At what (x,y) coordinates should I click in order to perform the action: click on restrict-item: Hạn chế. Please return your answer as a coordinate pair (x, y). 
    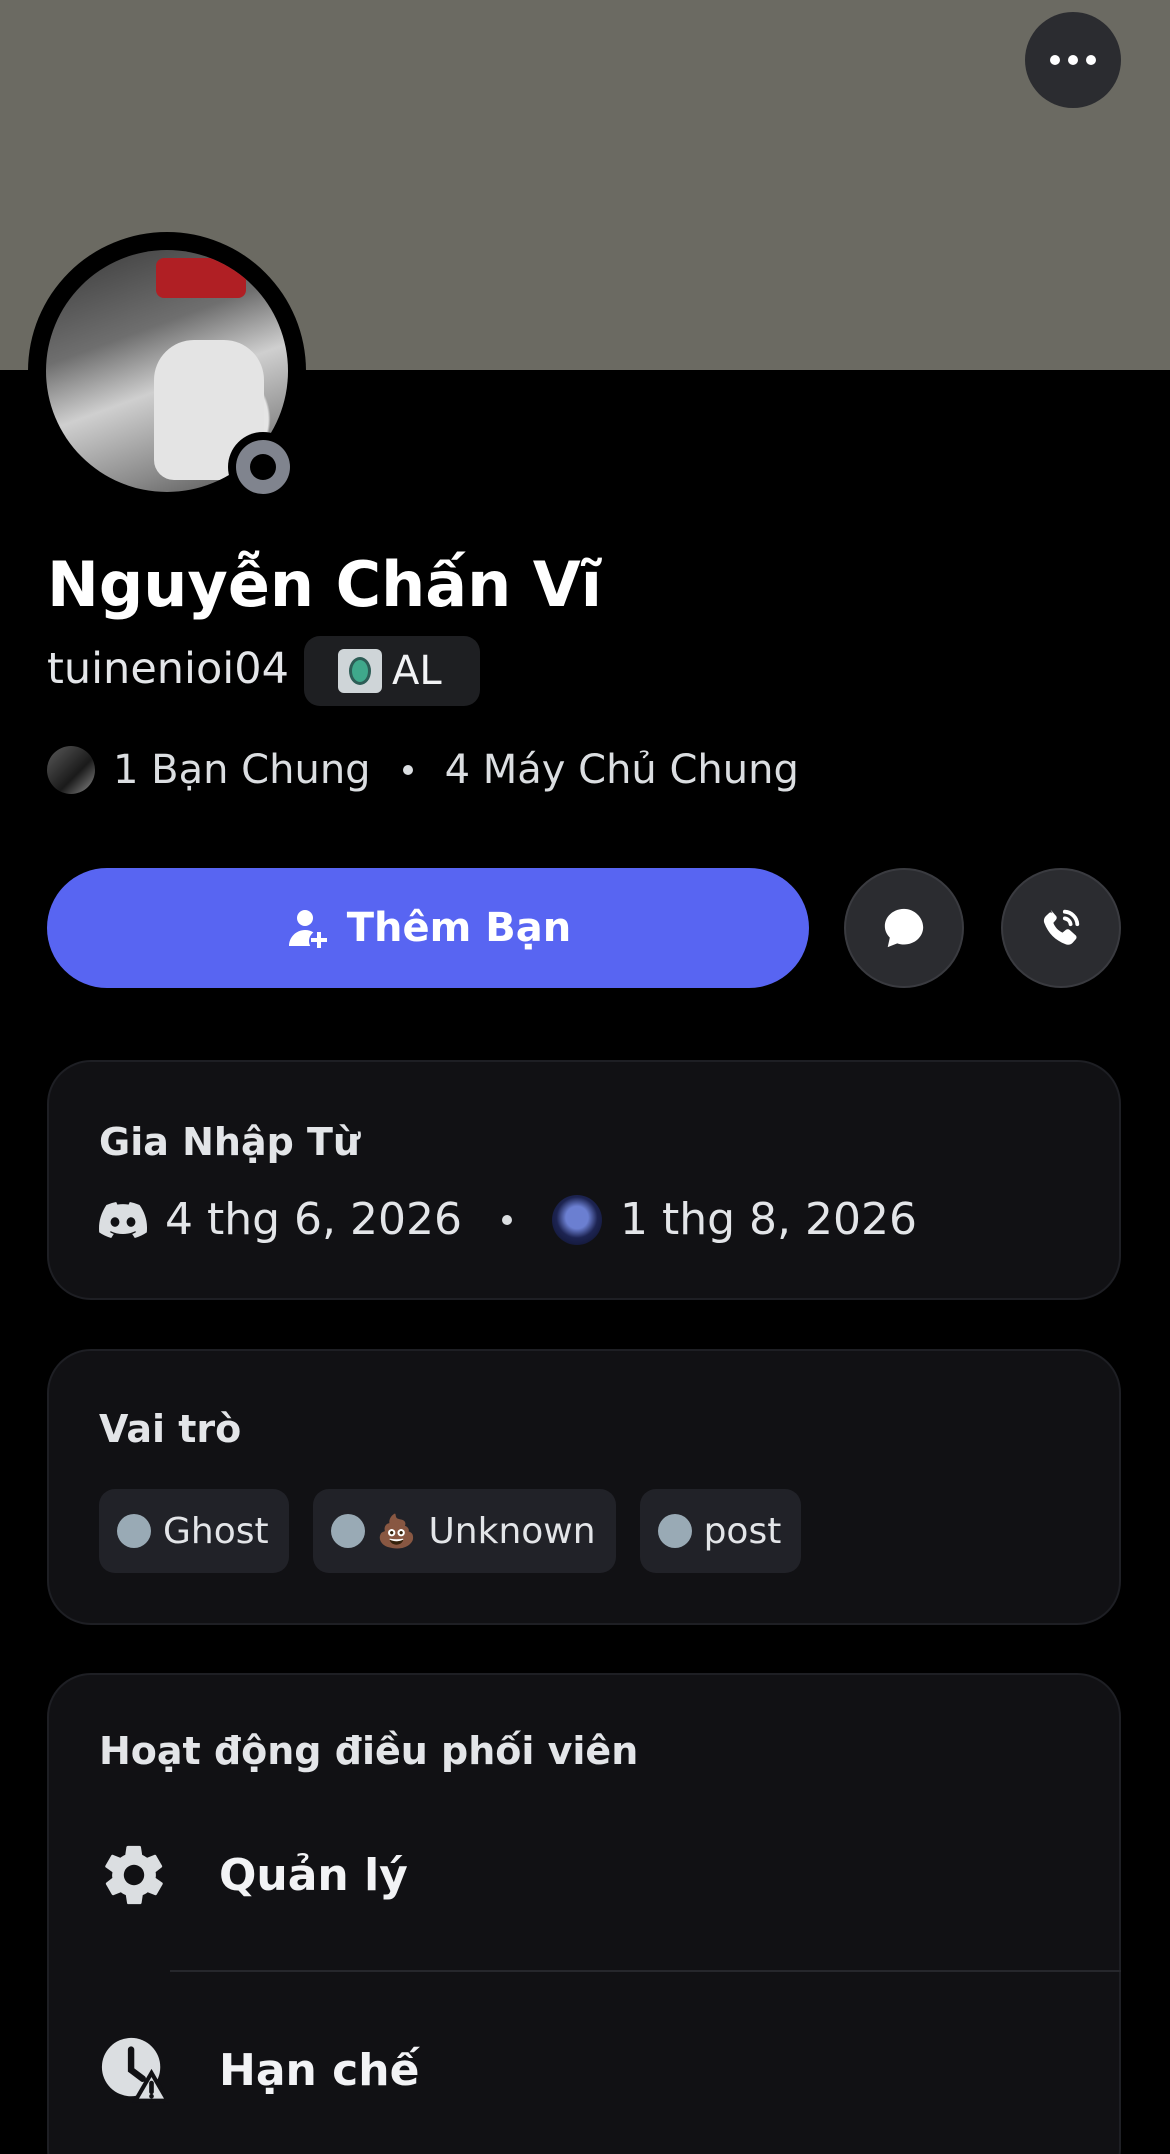
    Looking at the image, I should click on (259, 2070).